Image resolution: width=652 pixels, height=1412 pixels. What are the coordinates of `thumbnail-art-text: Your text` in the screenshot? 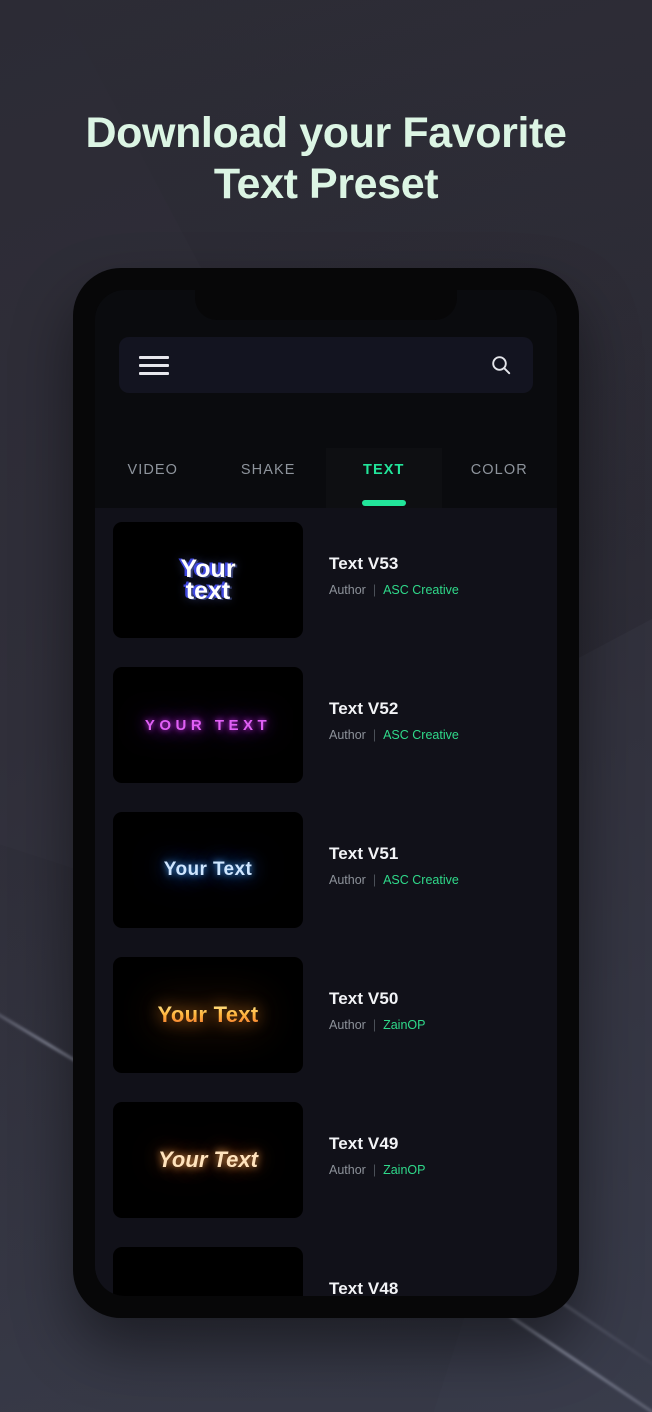 It's located at (208, 580).